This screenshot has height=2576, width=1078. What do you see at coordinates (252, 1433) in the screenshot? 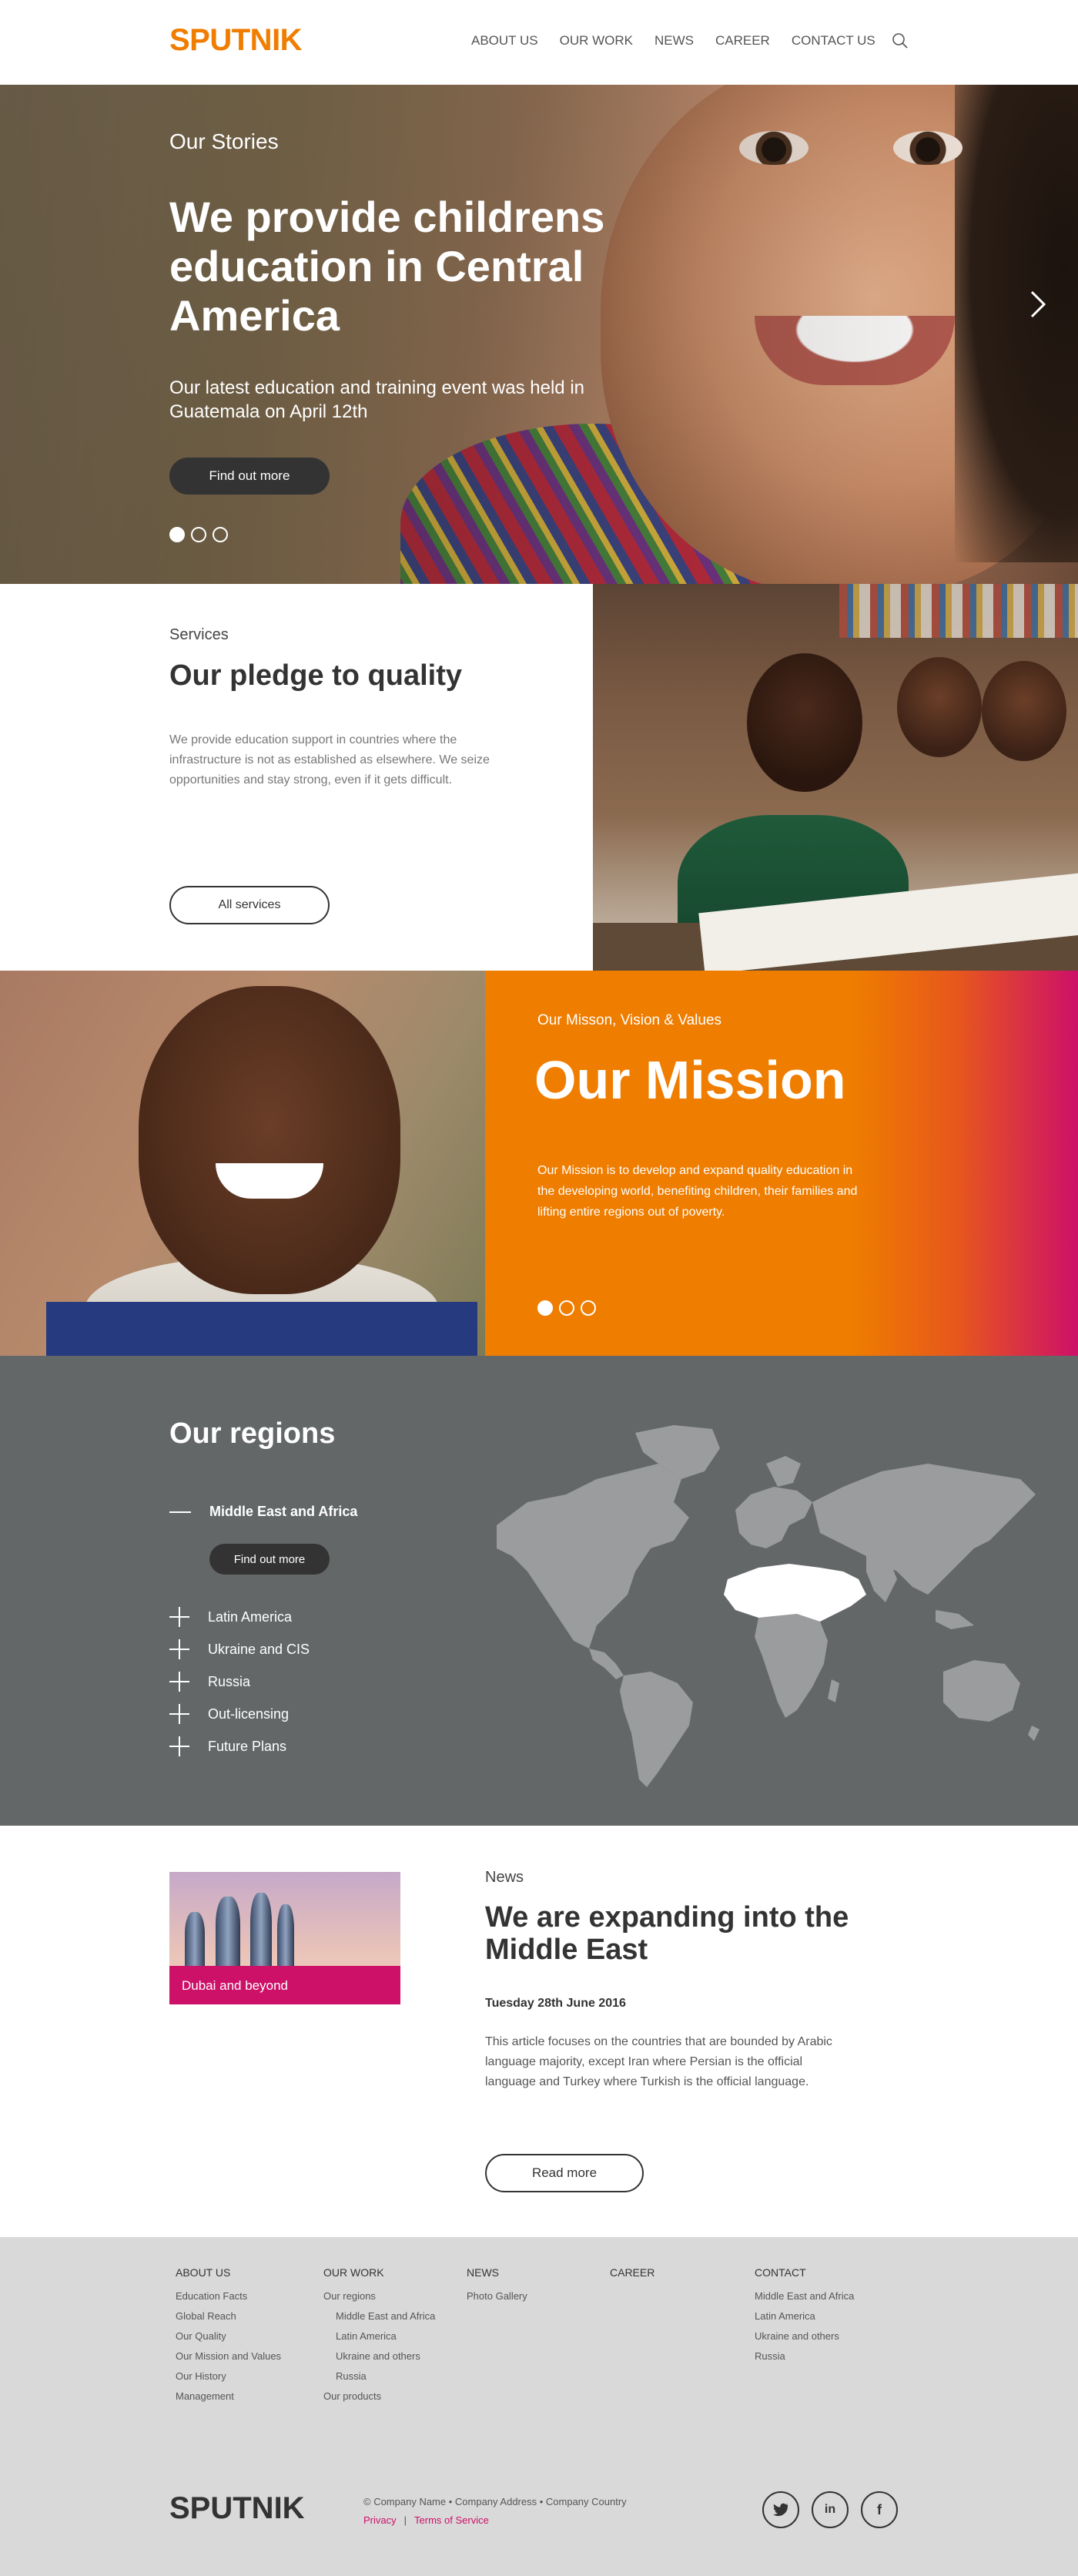
I see `regions-title: Our regions` at bounding box center [252, 1433].